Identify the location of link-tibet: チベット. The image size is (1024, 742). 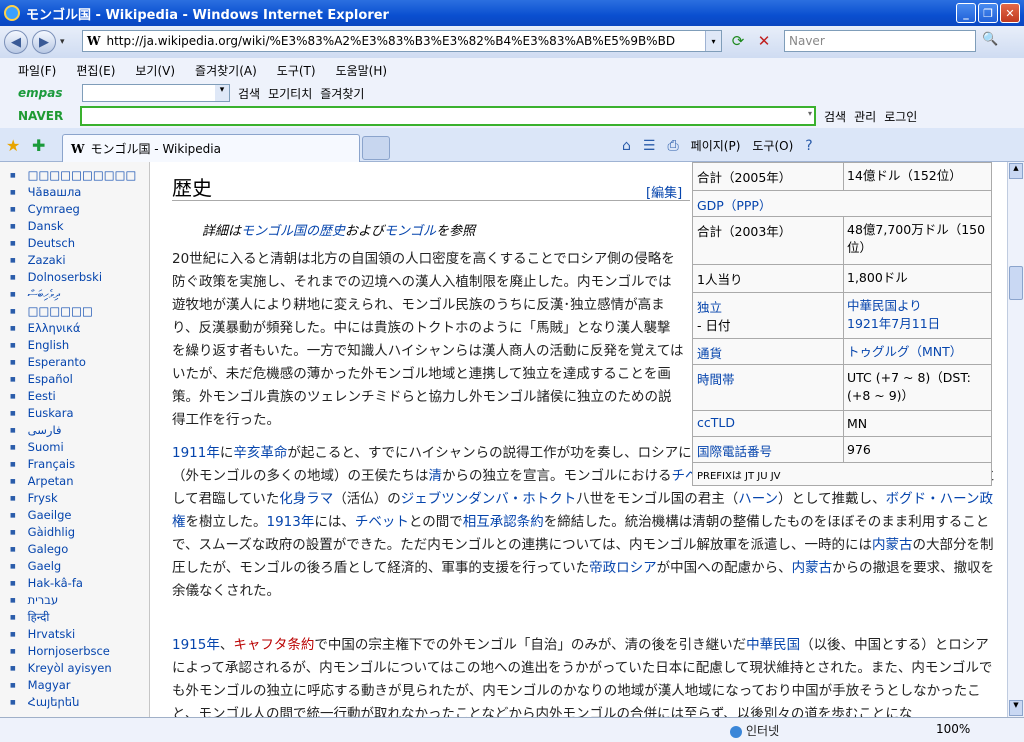
(382, 522).